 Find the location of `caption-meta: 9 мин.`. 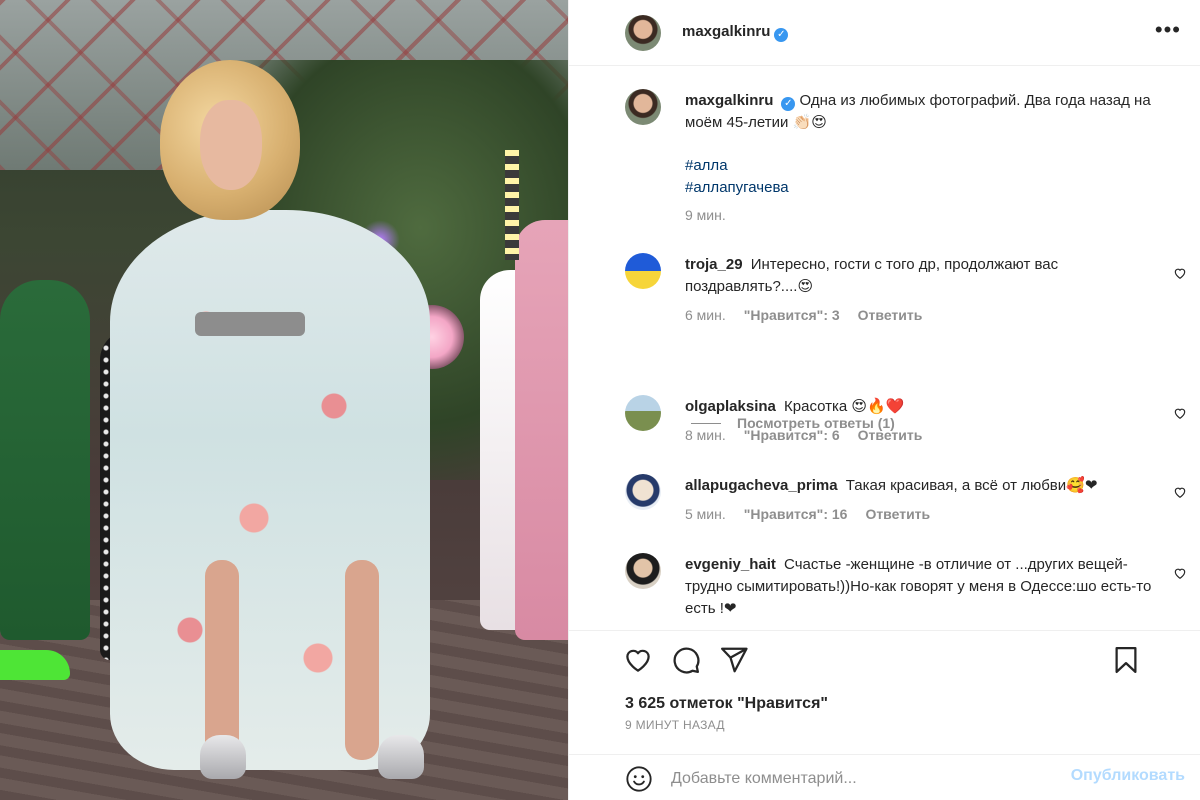

caption-meta: 9 мин. is located at coordinates (705, 215).